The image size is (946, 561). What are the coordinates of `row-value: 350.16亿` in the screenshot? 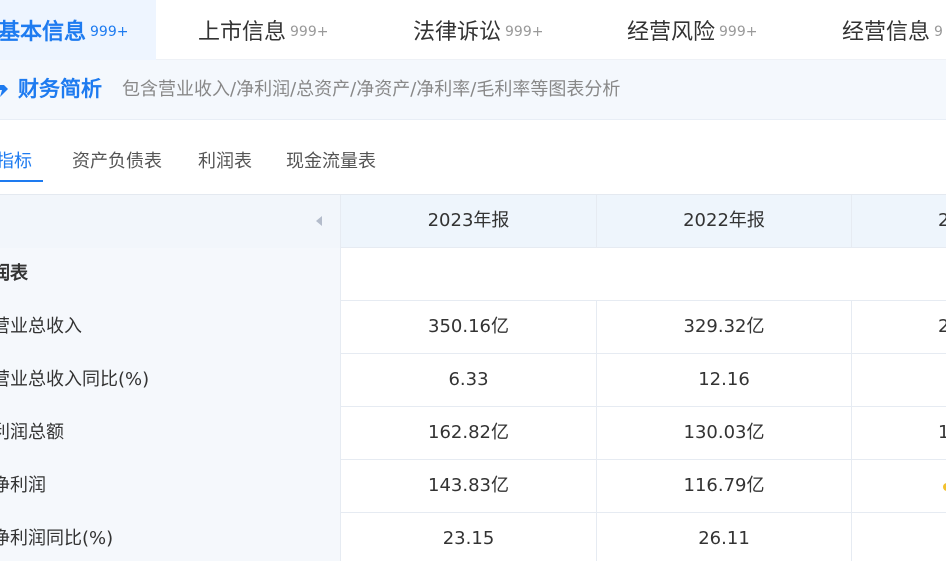 It's located at (468, 327).